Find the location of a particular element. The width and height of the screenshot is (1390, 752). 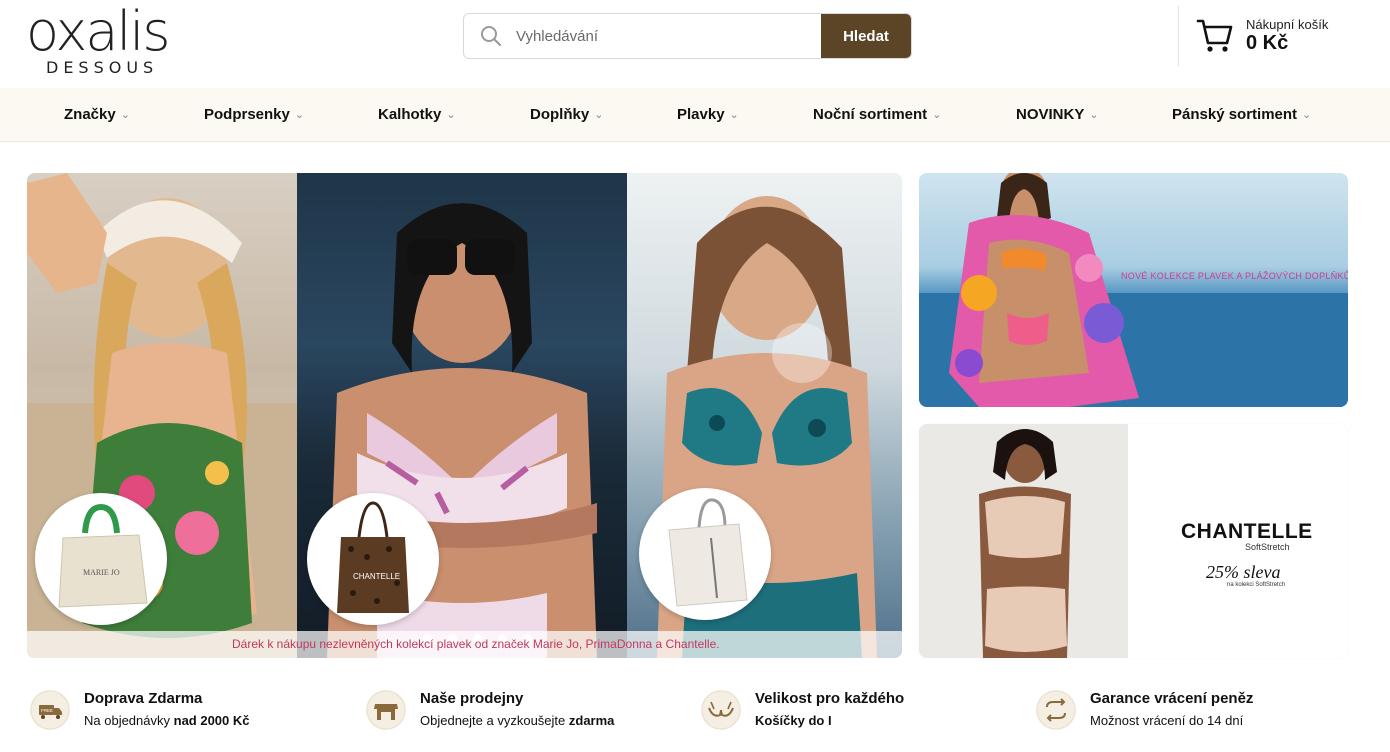

cart-icon is located at coordinates (1214, 35).